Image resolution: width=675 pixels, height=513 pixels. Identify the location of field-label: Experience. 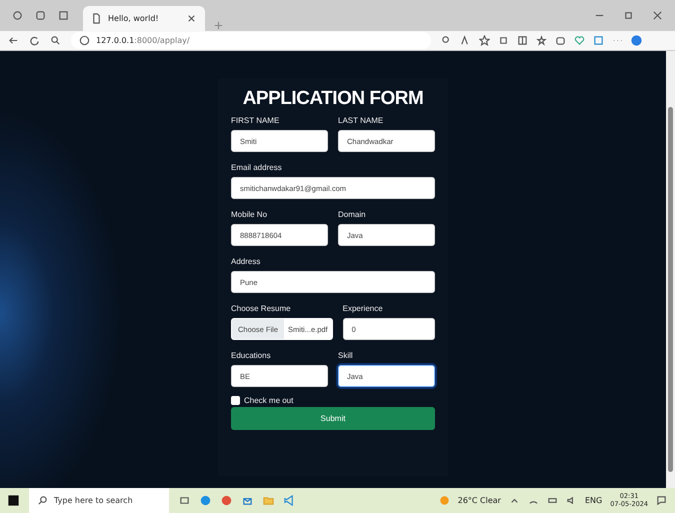
(363, 308).